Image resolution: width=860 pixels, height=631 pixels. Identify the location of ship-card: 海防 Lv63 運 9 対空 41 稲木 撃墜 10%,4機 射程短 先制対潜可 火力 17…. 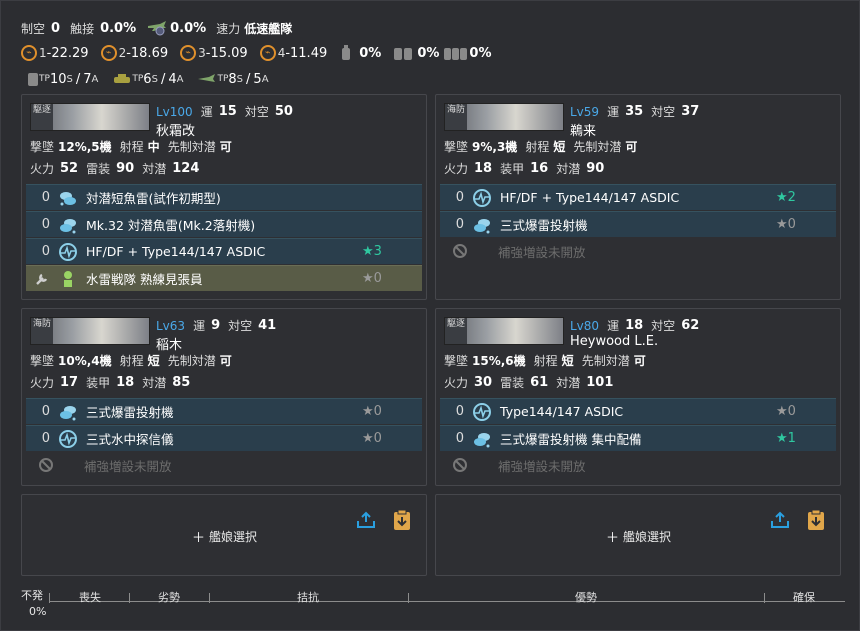
(224, 397).